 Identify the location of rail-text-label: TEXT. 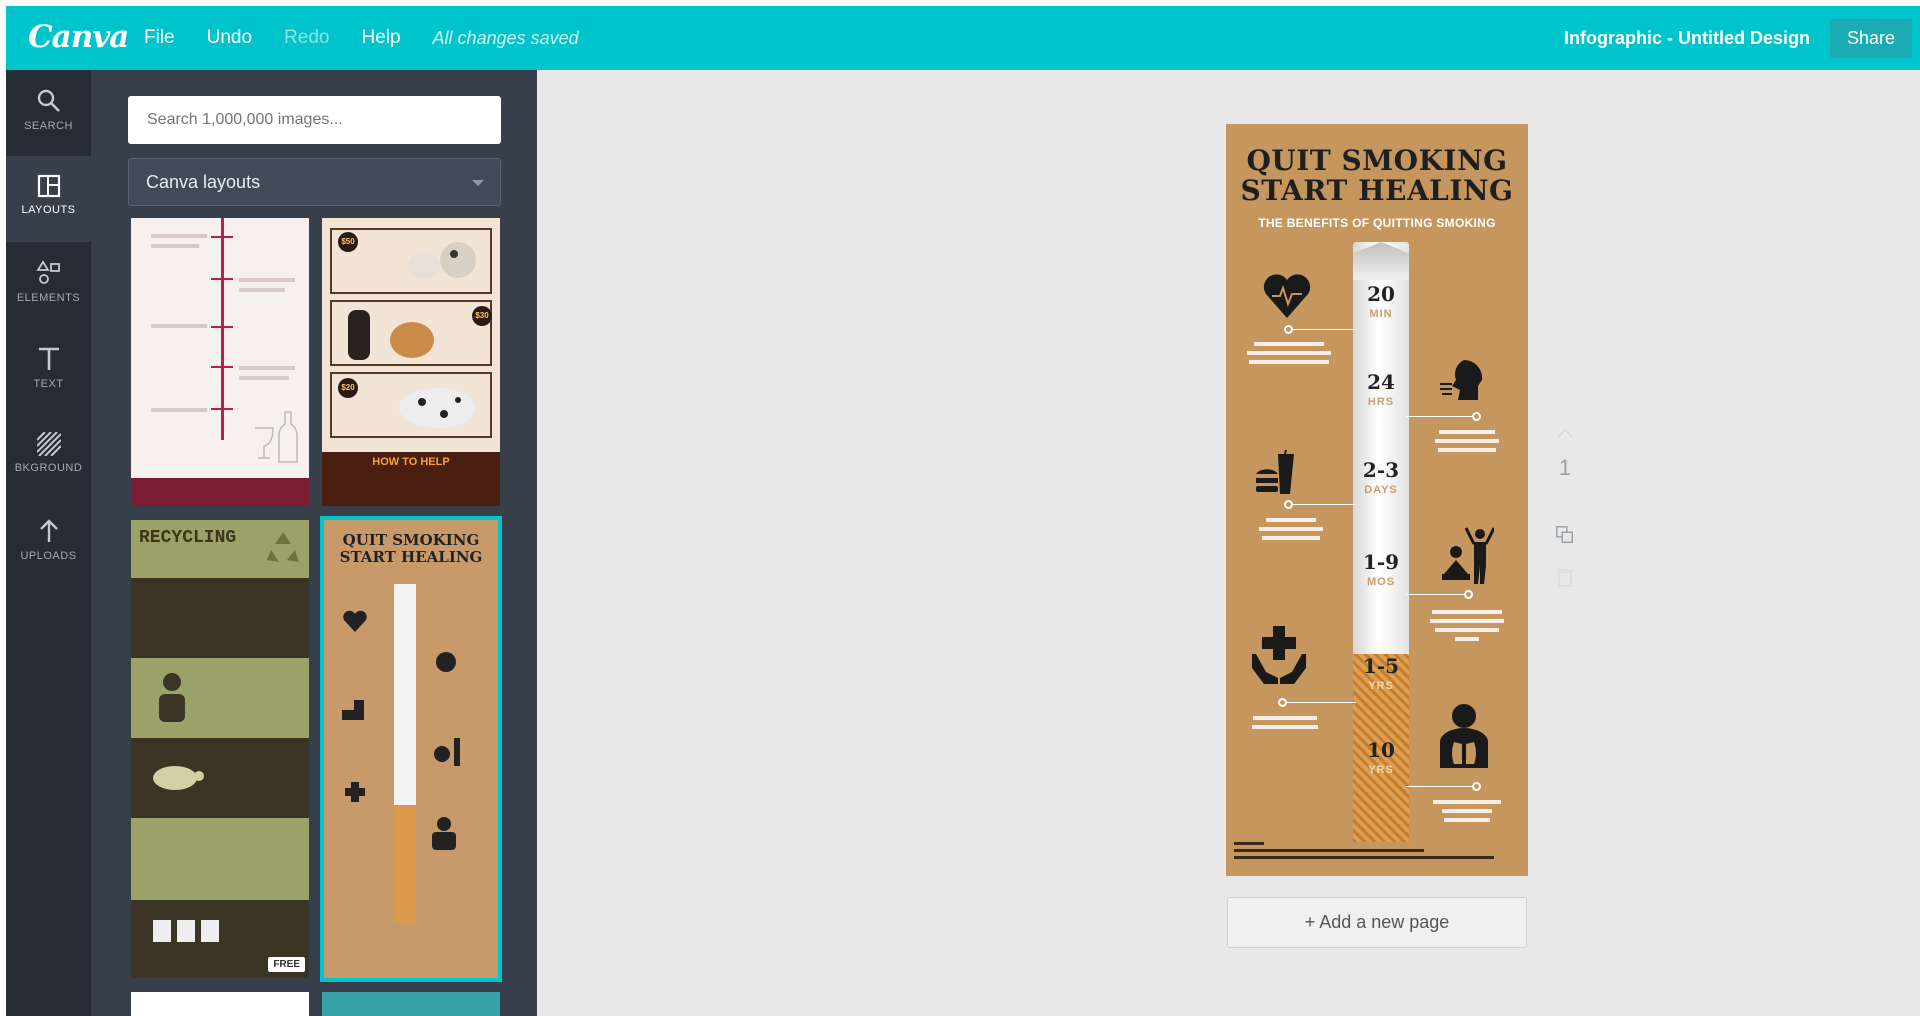
(48, 384).